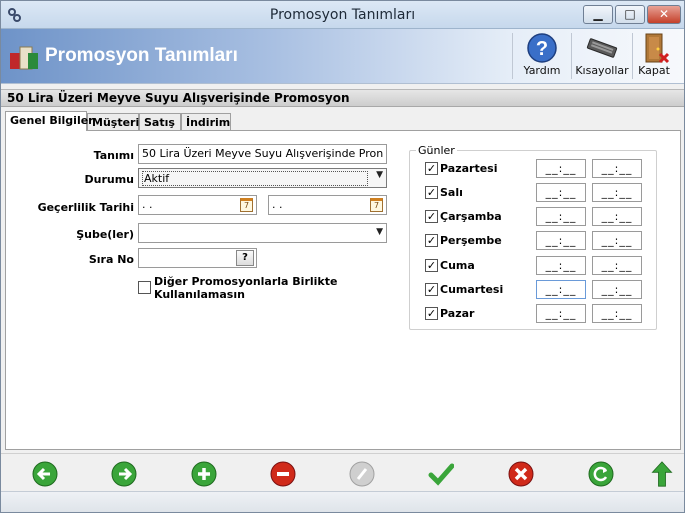  I want to click on end-date-input: . . 7, so click(327, 205).